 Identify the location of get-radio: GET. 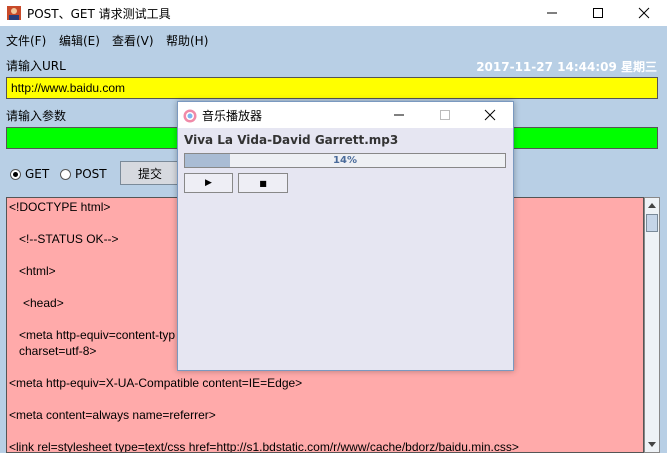
(29, 174).